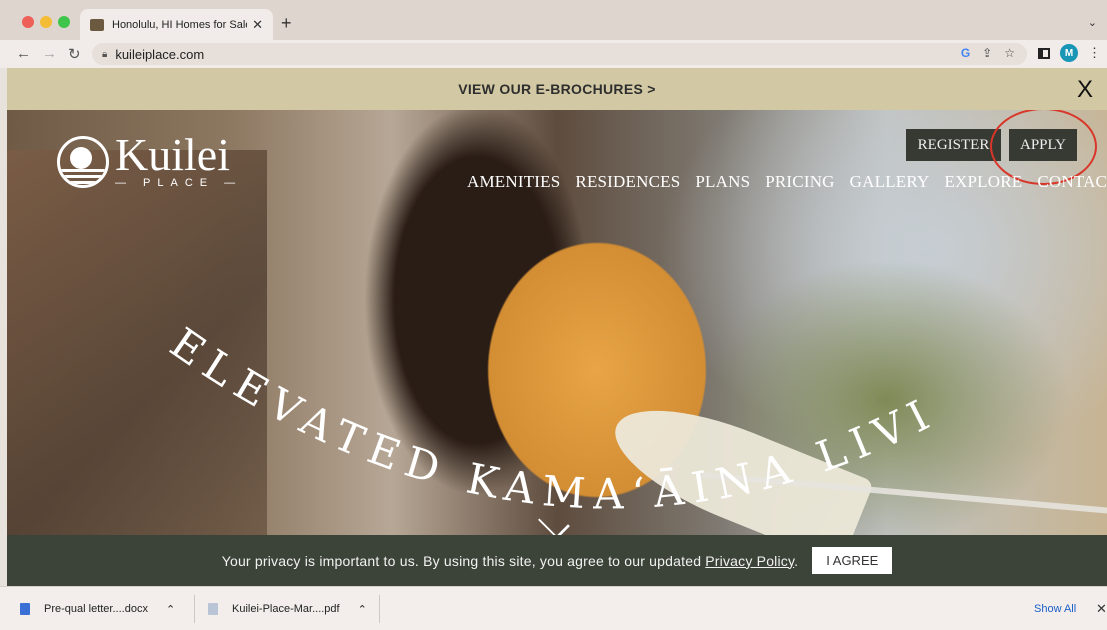 Image resolution: width=1107 pixels, height=630 pixels. Describe the element at coordinates (965, 53) in the screenshot. I see `google-lens-icon: G` at that location.